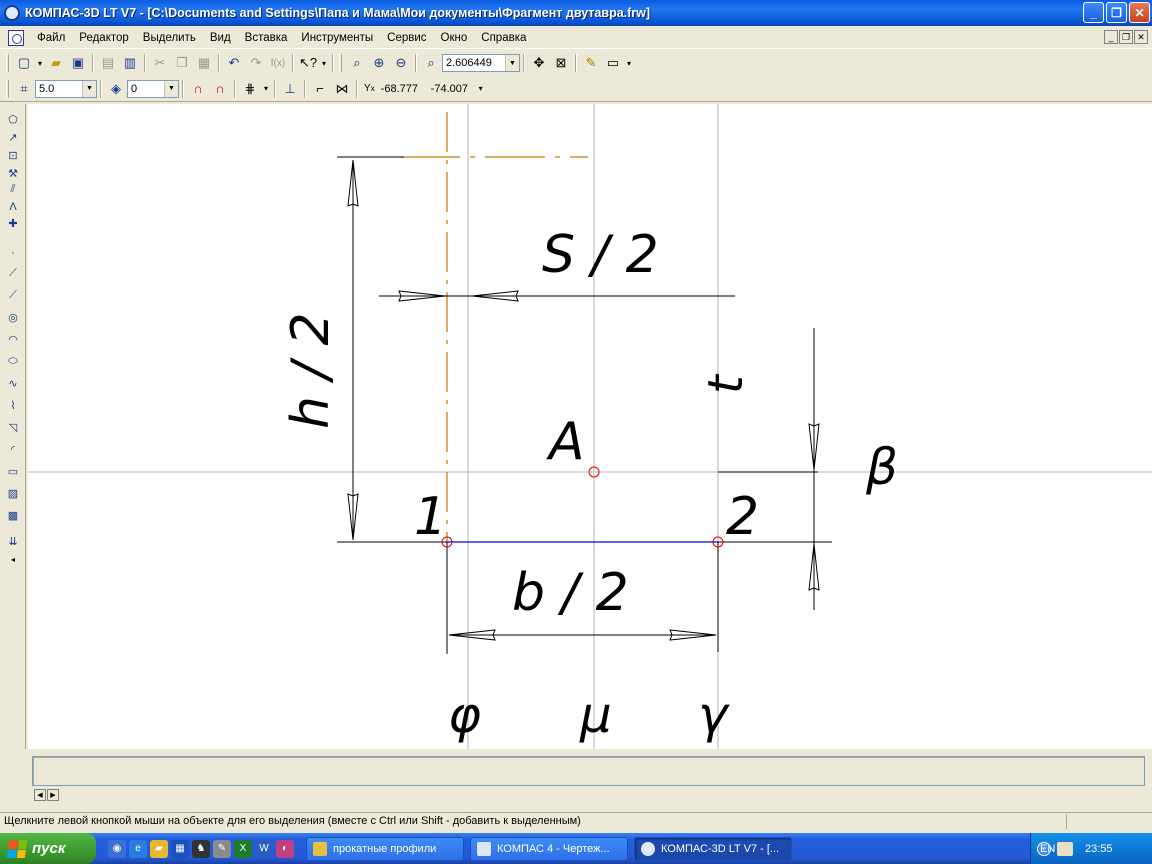 Image resolution: width=1152 pixels, height=864 pixels. I want to click on step-icon: ⌗, so click(24, 89).